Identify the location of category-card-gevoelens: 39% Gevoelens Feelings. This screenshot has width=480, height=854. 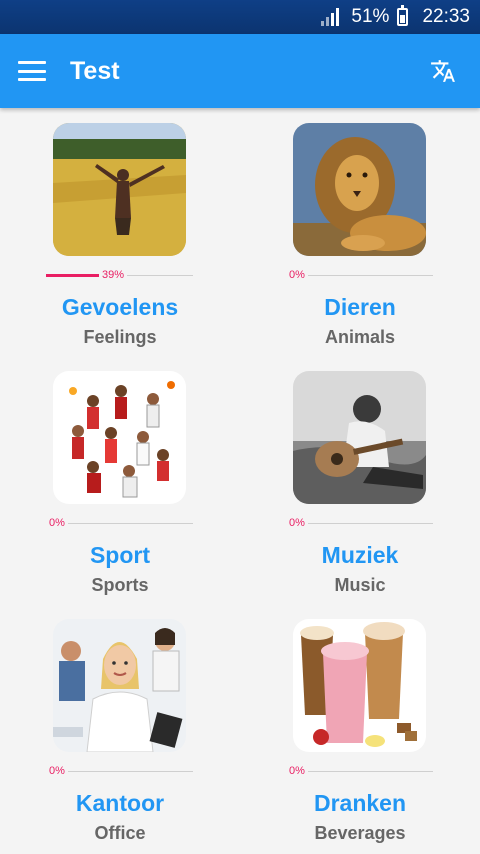
(120, 232).